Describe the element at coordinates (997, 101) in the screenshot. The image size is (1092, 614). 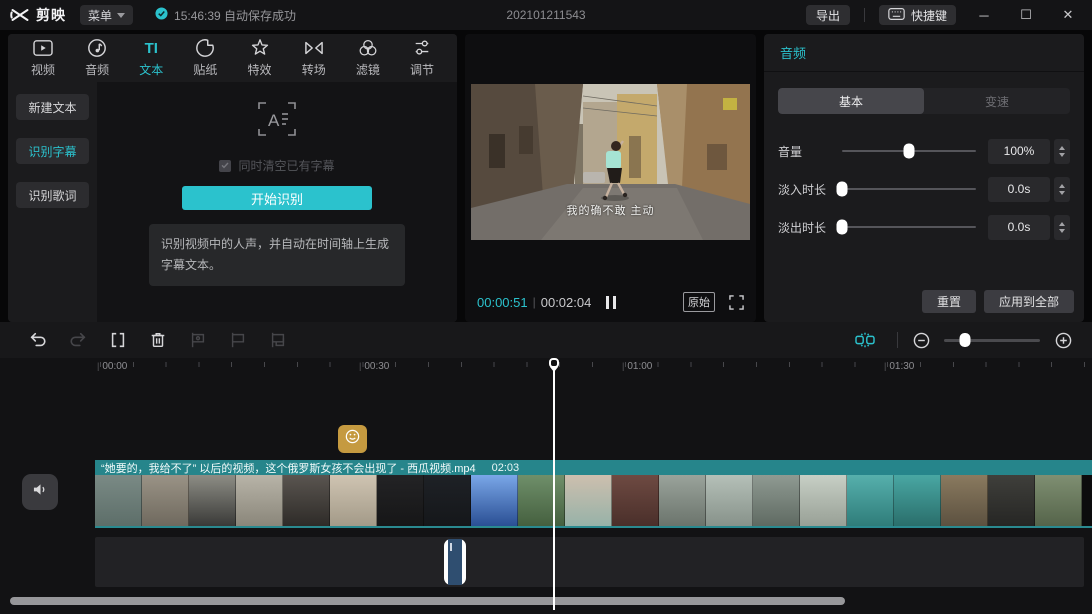
I see `audio-tab-变速: 变速` at that location.